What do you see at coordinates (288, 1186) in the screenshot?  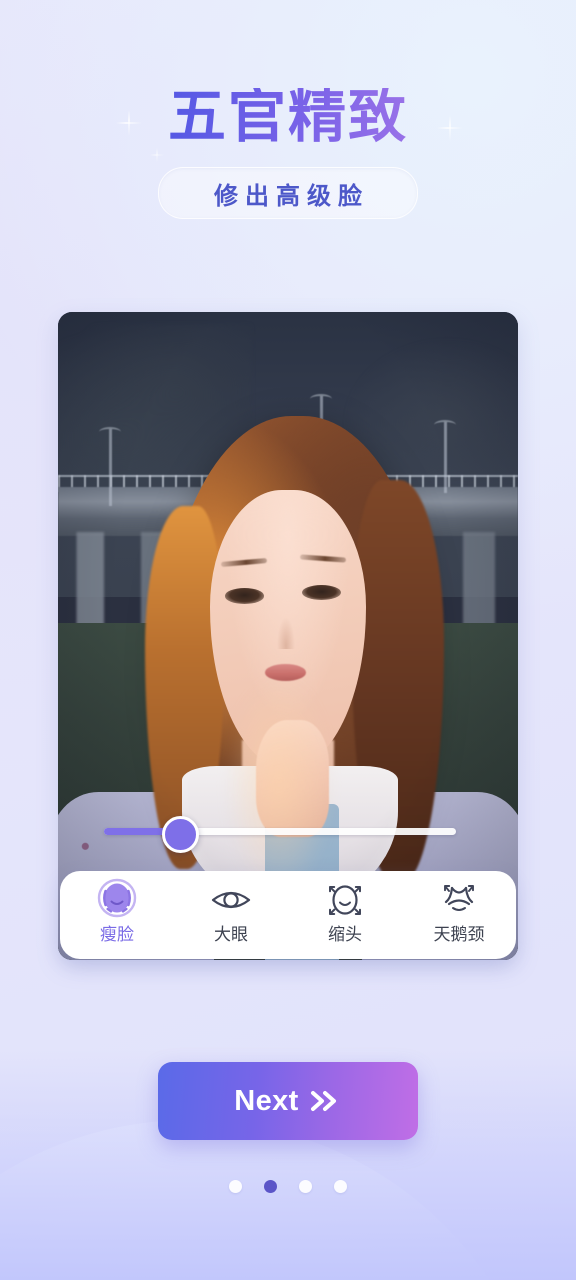 I see `pagination-dots` at bounding box center [288, 1186].